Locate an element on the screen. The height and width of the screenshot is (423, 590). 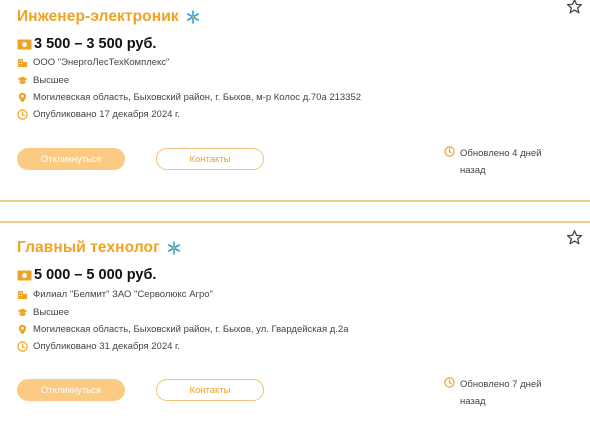
published-row: Опубликовано 17 декабря 2024 г. is located at coordinates (98, 114).